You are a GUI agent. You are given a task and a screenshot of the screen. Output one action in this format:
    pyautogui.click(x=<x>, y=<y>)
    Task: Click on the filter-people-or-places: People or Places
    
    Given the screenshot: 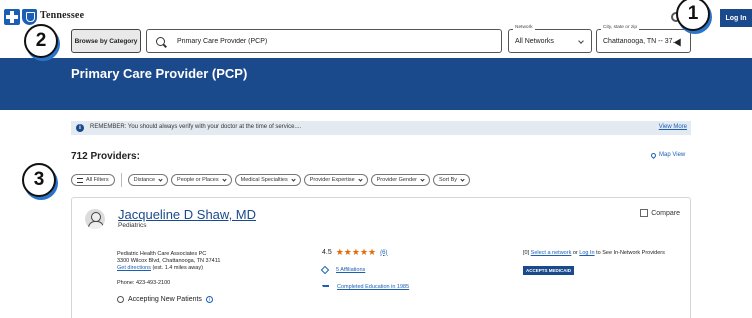 What is the action you would take?
    pyautogui.click(x=201, y=180)
    